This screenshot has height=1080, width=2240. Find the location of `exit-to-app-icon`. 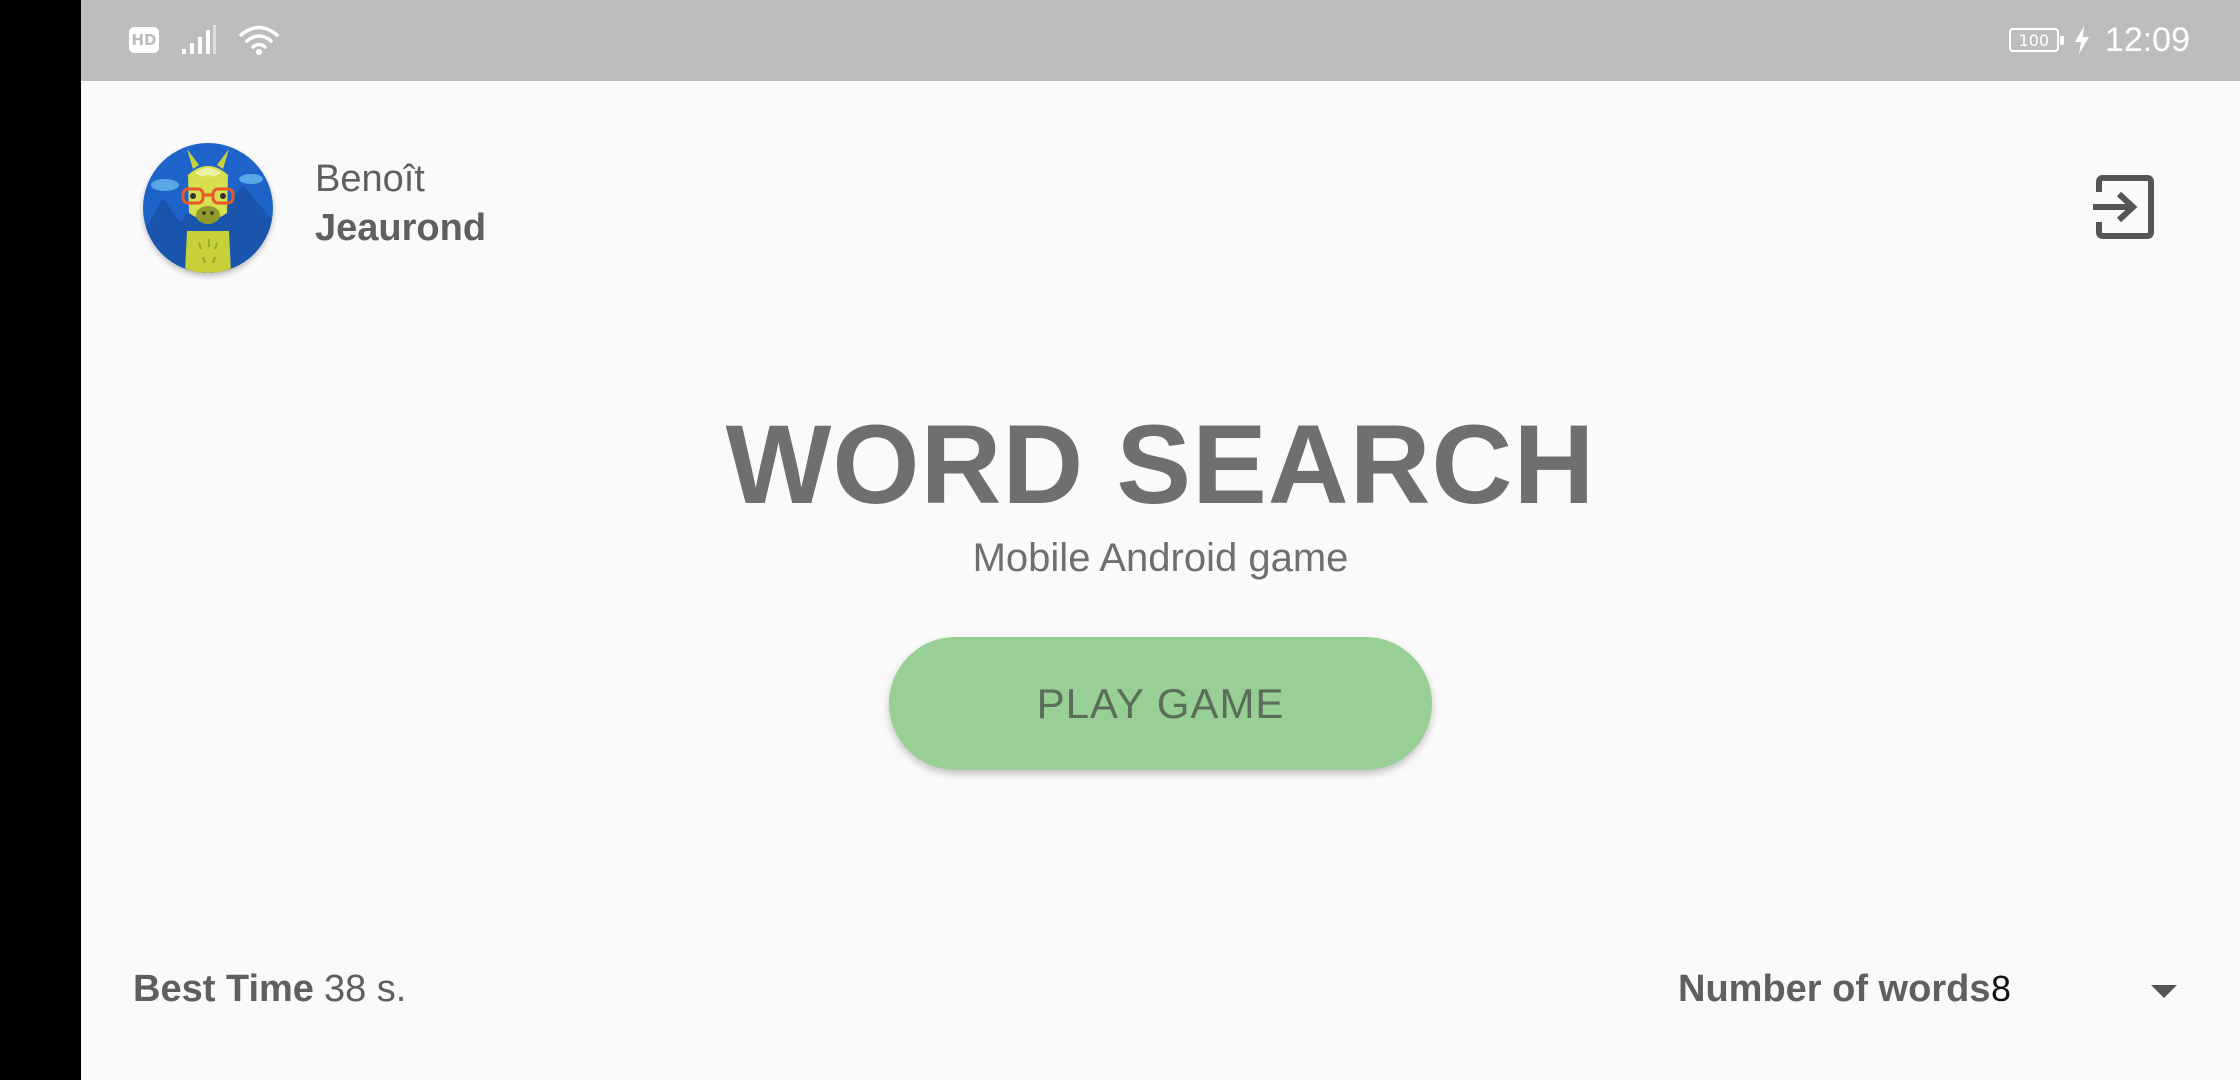

exit-to-app-icon is located at coordinates (2123, 207).